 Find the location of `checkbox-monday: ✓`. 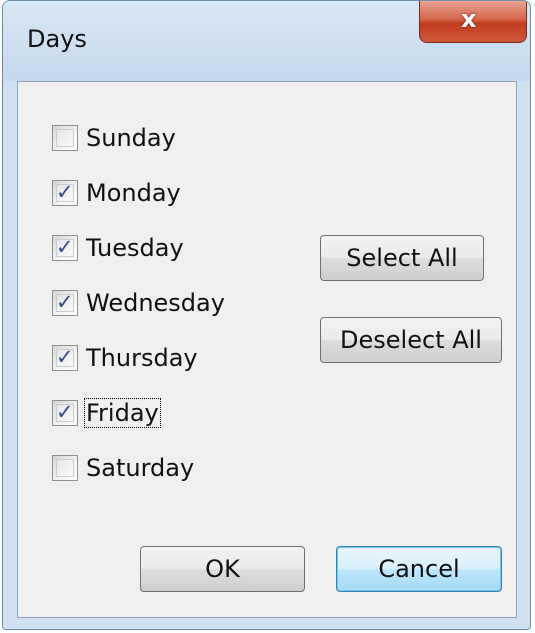

checkbox-monday: ✓ is located at coordinates (65, 193).